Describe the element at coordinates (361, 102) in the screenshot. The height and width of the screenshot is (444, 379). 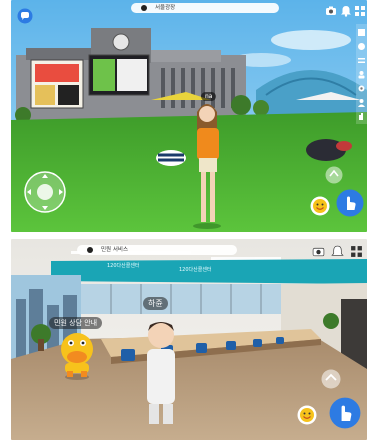
I see `user-icon` at that location.